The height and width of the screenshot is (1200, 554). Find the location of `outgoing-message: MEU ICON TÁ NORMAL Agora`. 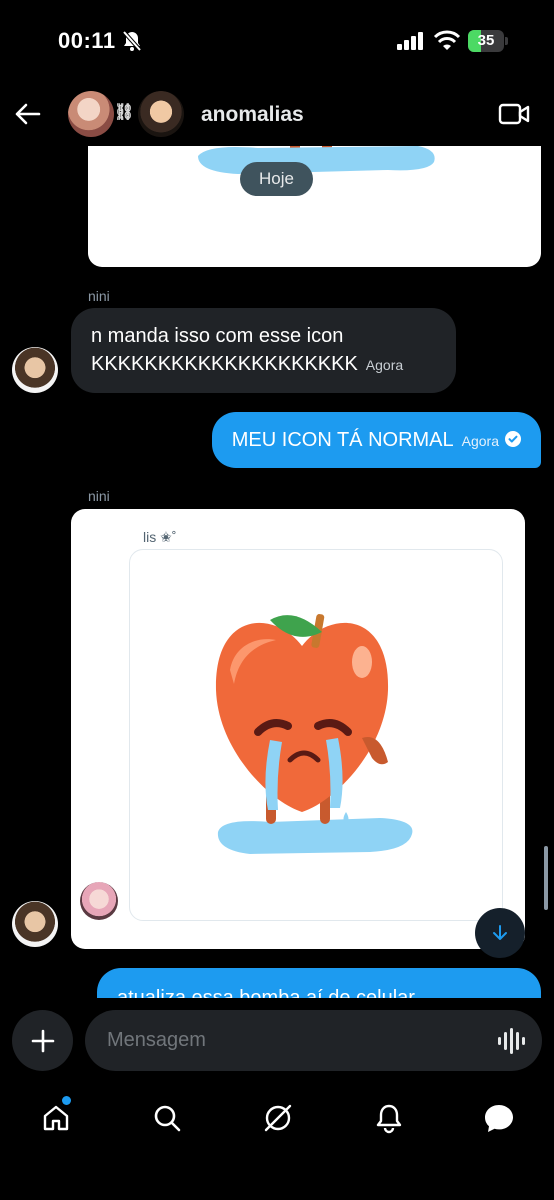

outgoing-message: MEU ICON TÁ NORMAL Agora is located at coordinates (376, 440).